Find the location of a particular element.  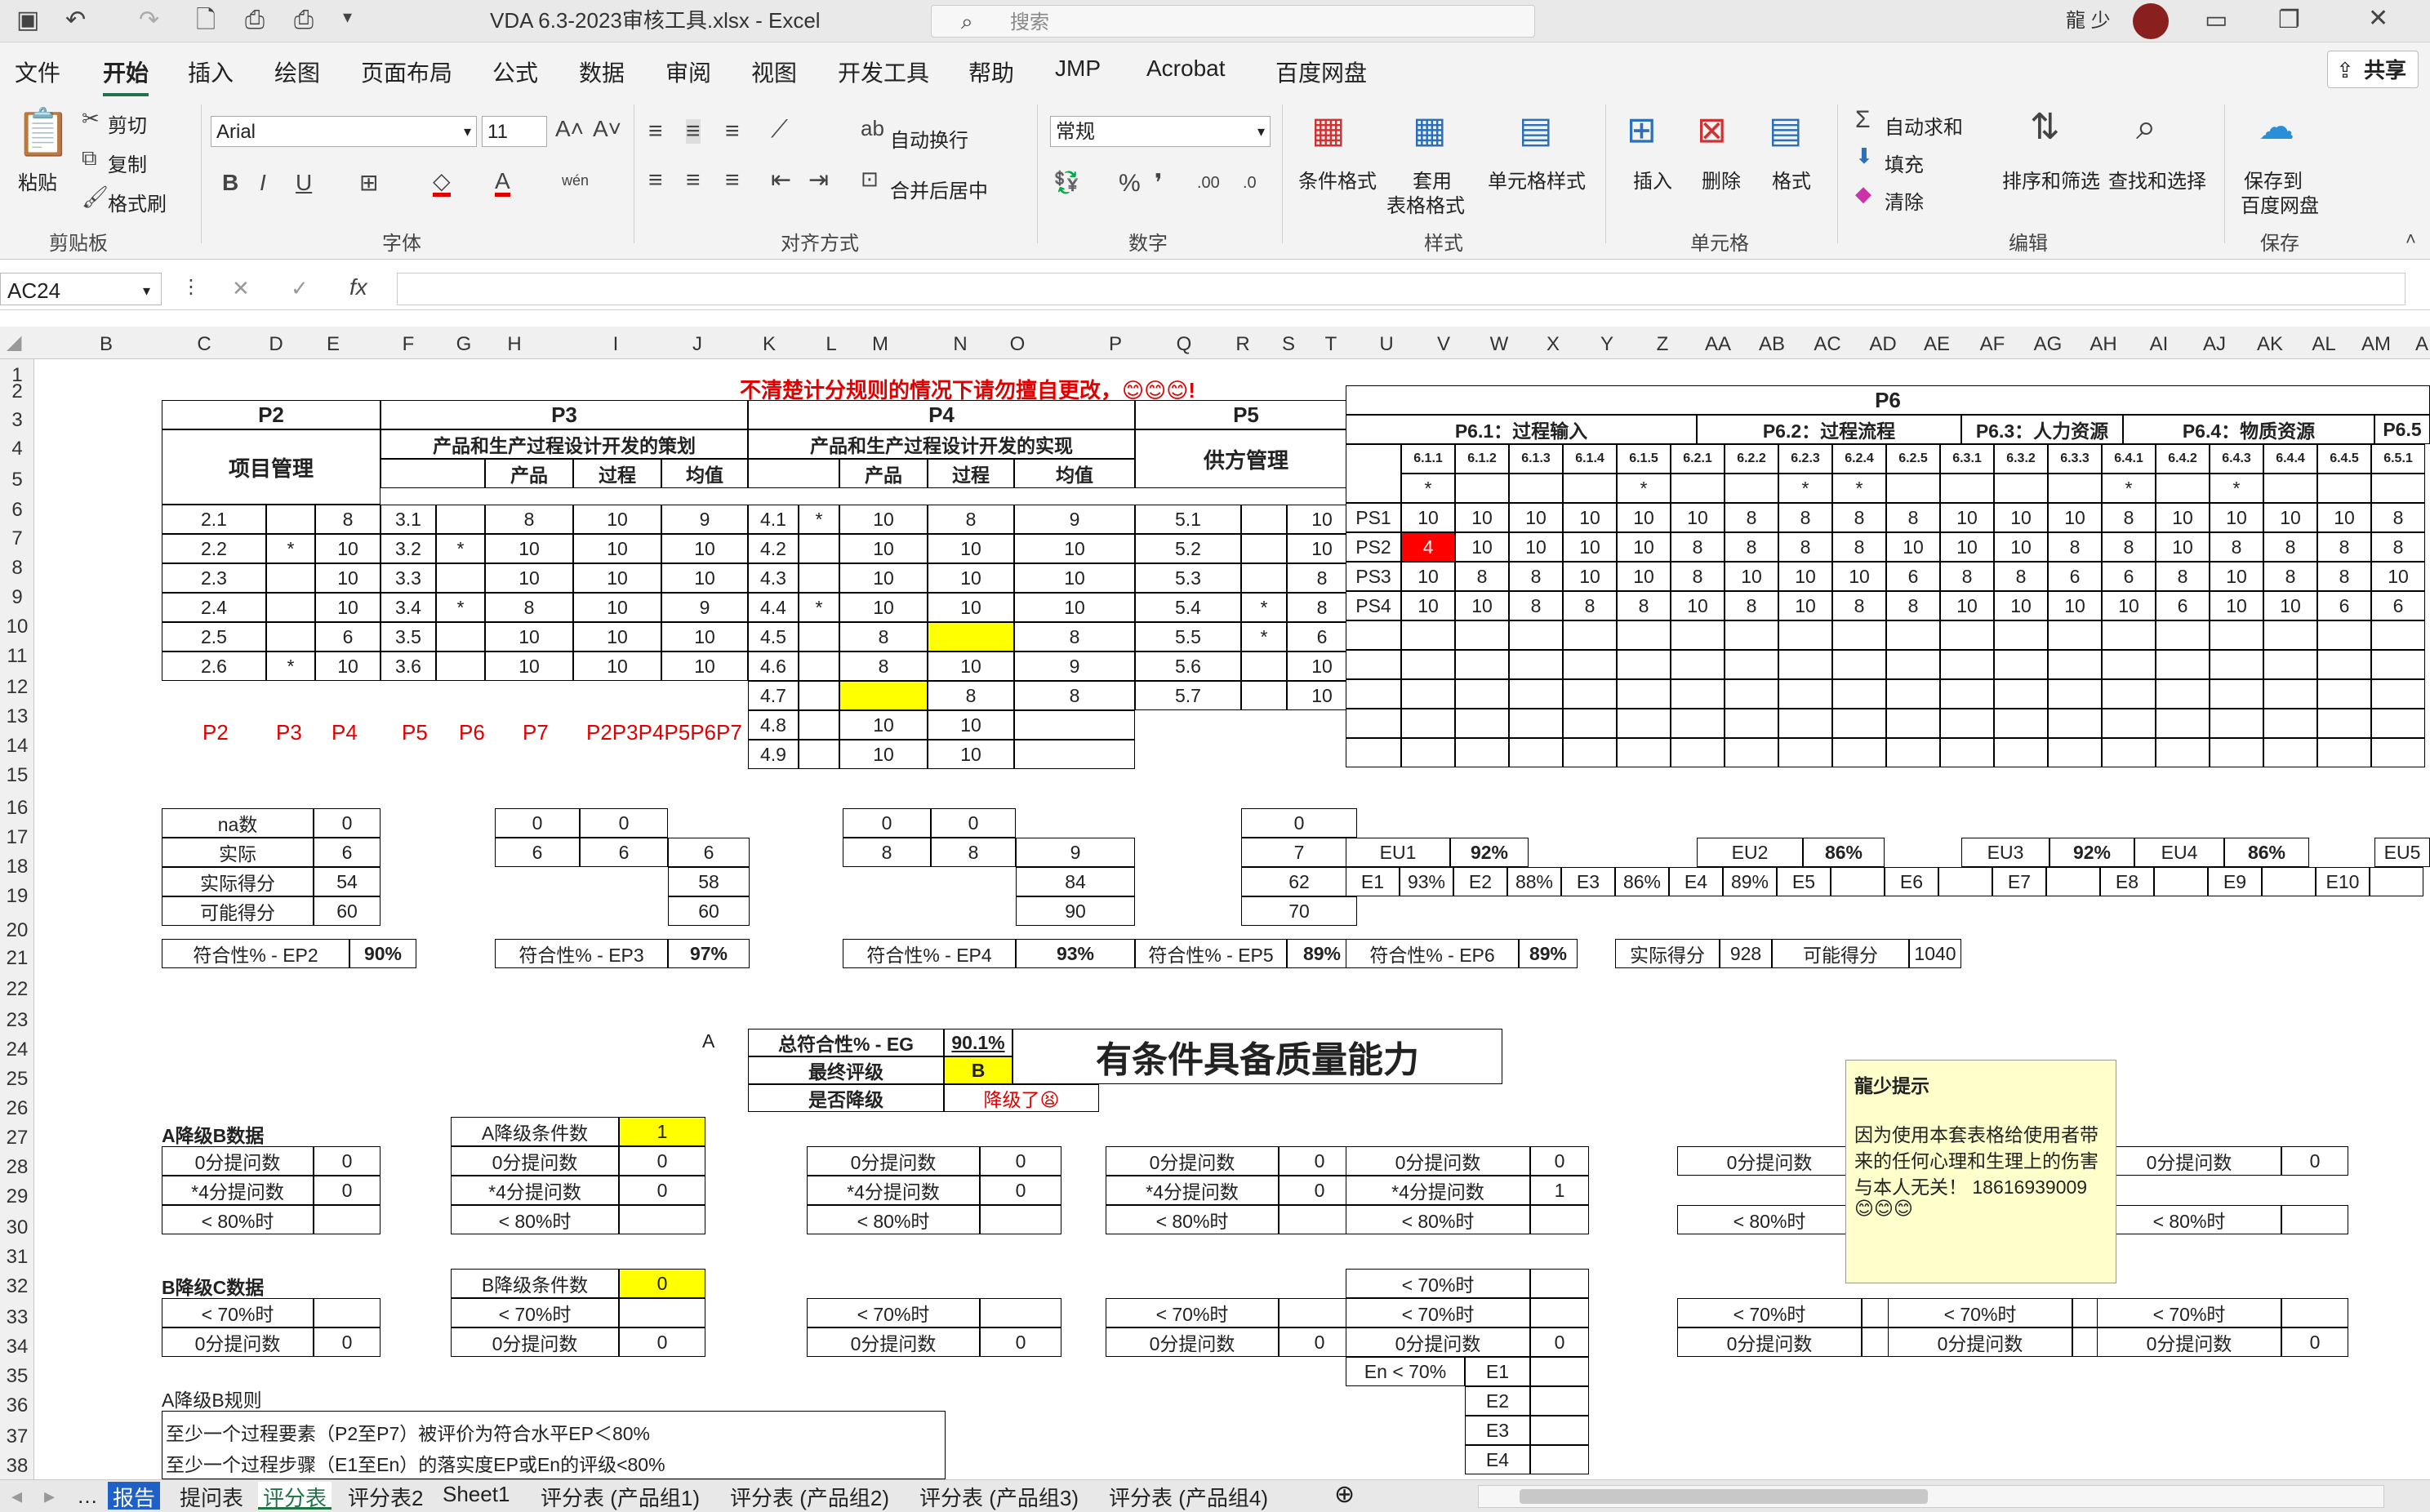

row-header: 11 is located at coordinates (17, 656).